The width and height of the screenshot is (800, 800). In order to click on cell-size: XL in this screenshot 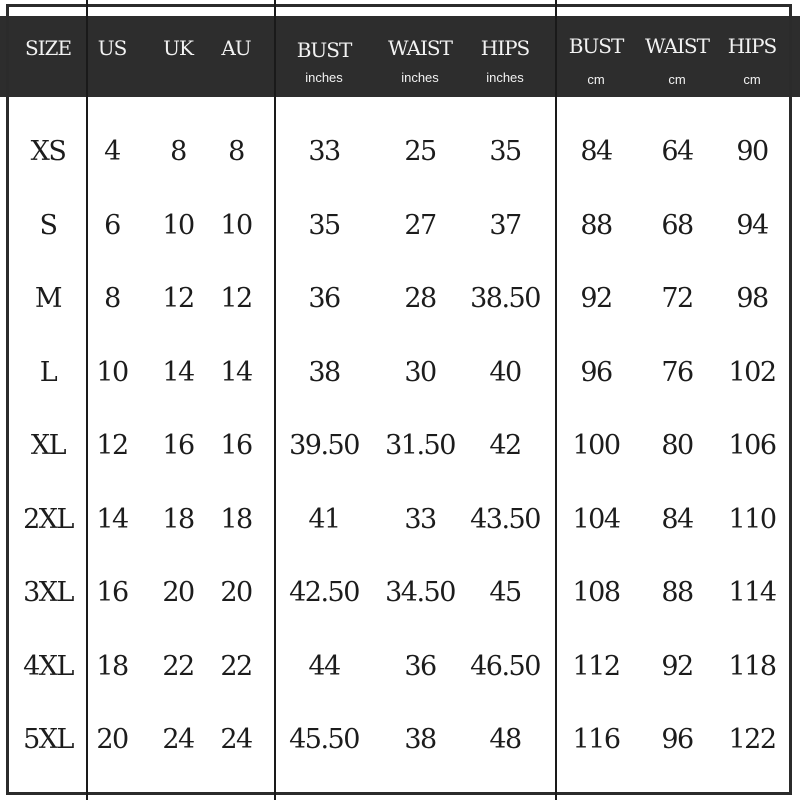, I will do `click(48, 445)`.